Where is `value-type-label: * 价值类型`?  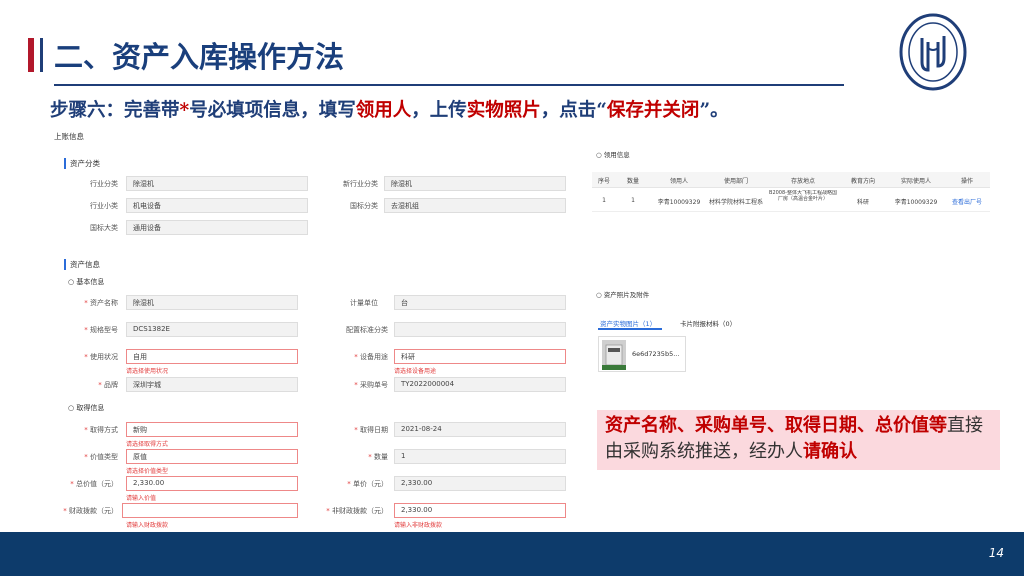
value-type-label: * 价值类型 is located at coordinates (101, 457).